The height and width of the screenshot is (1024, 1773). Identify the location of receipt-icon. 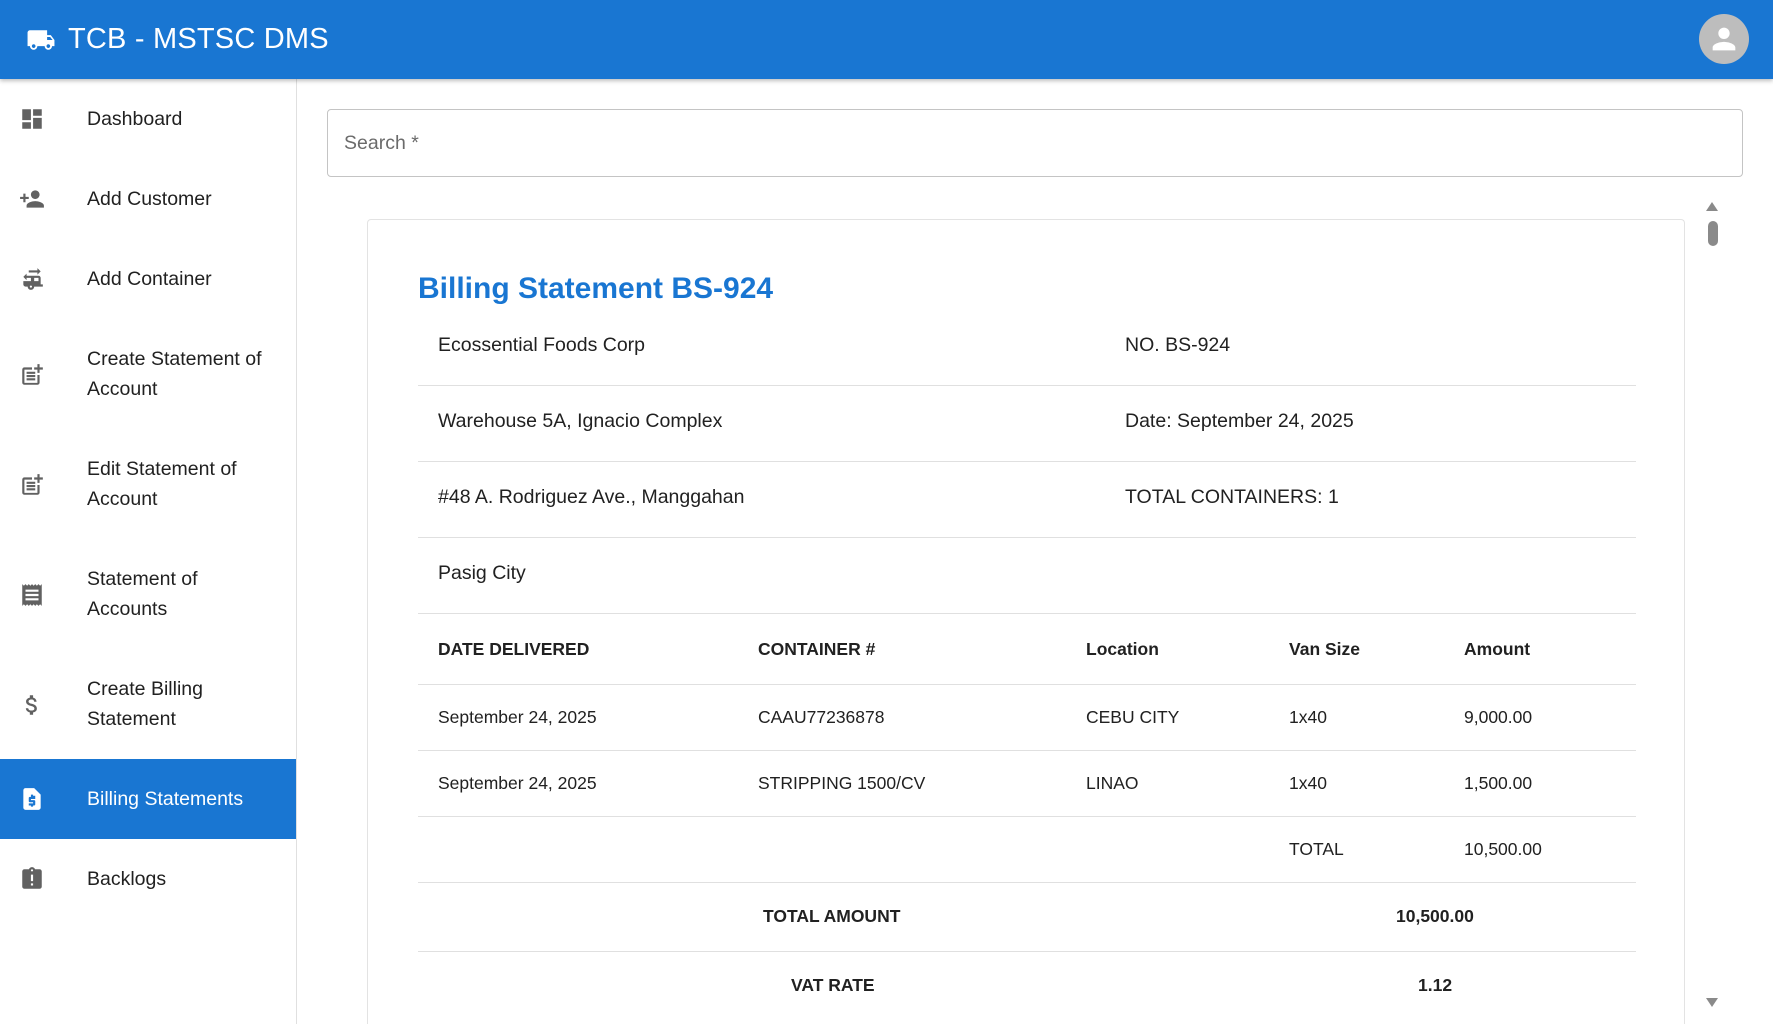
(32, 595).